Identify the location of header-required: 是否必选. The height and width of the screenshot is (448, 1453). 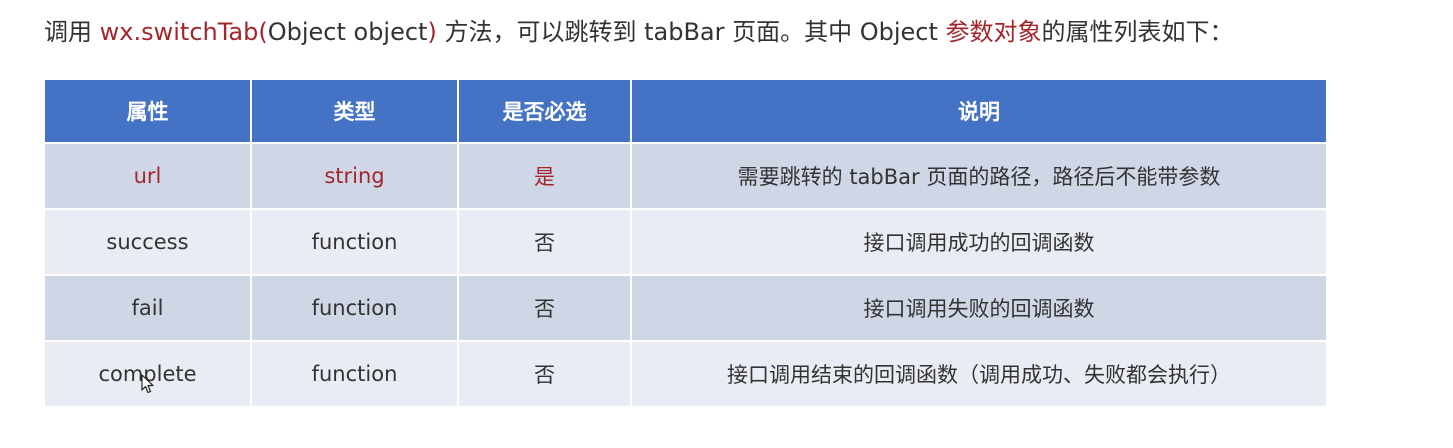
(544, 111).